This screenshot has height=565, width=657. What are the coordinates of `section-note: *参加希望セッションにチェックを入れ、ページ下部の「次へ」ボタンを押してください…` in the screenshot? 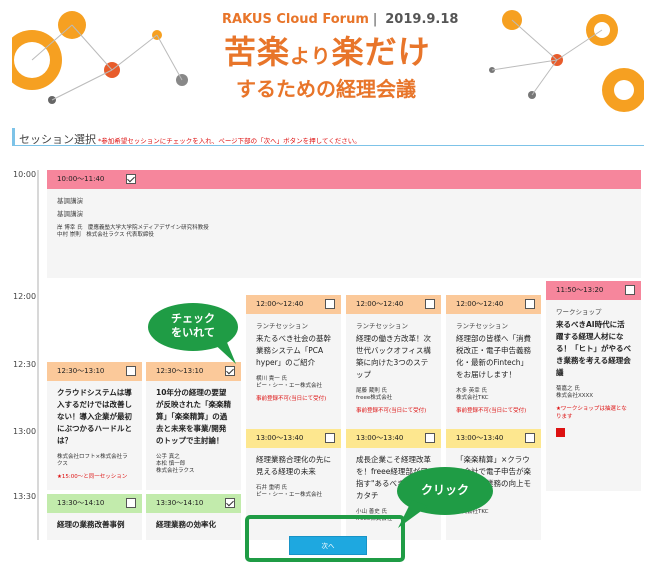 It's located at (229, 141).